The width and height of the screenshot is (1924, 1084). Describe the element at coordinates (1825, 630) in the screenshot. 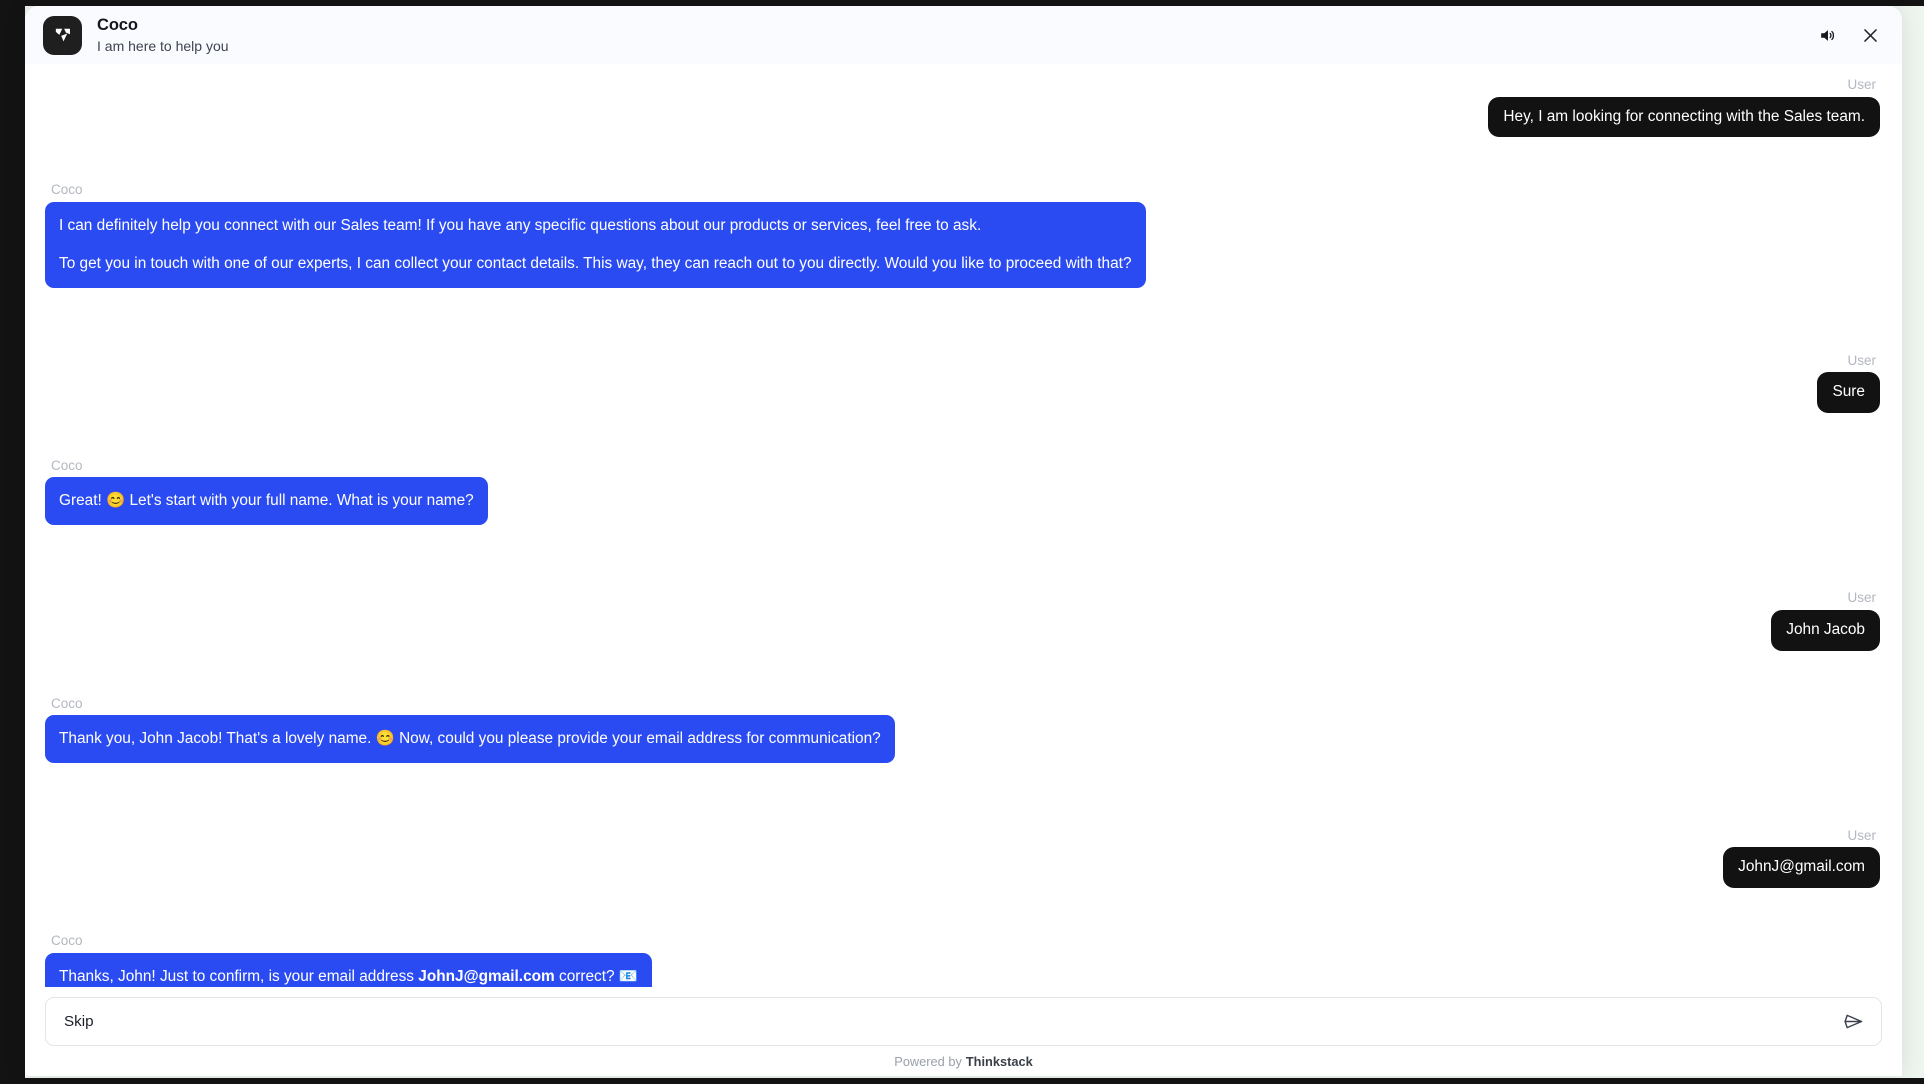

I see `message-bubble: John Jacob` at that location.